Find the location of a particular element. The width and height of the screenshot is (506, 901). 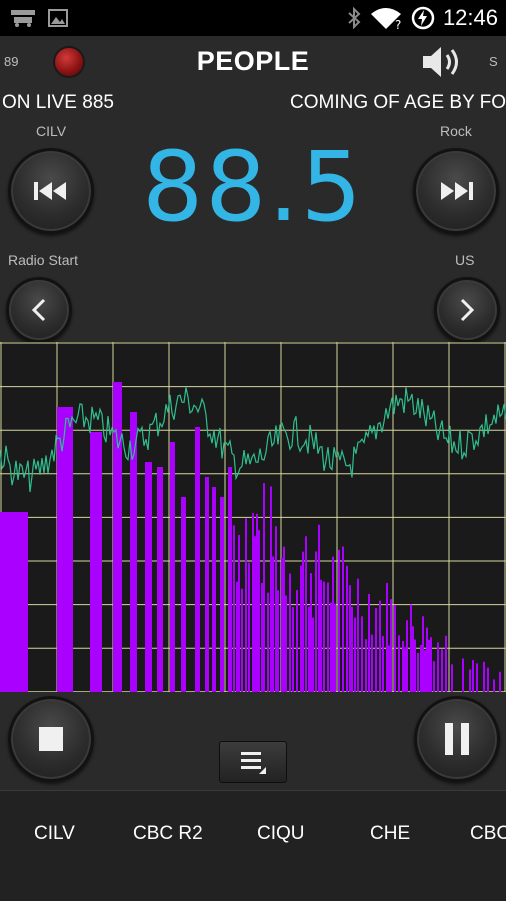

song-info-ticker: COMING OF AGE BY FO is located at coordinates (398, 102).